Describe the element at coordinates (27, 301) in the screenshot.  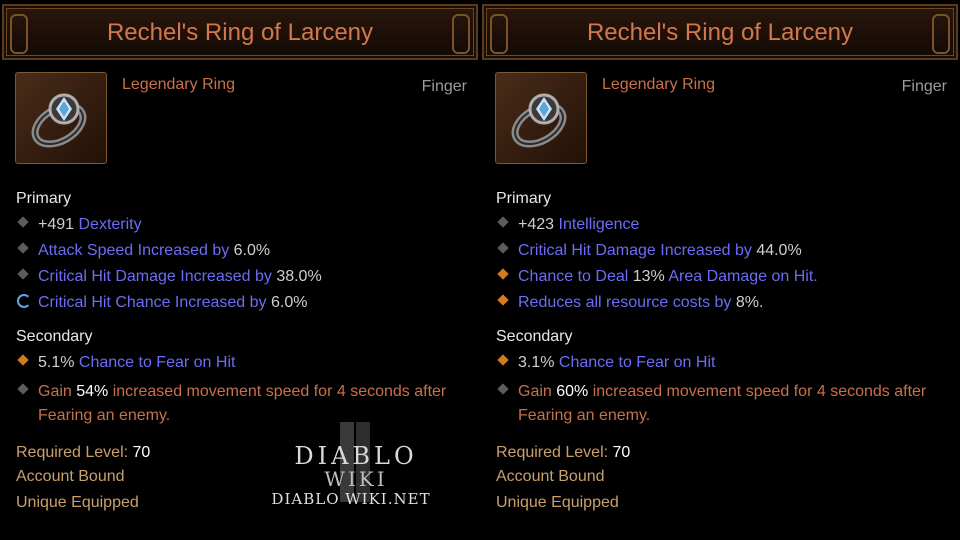
I see `blue-swirl-bullet-icon` at that location.